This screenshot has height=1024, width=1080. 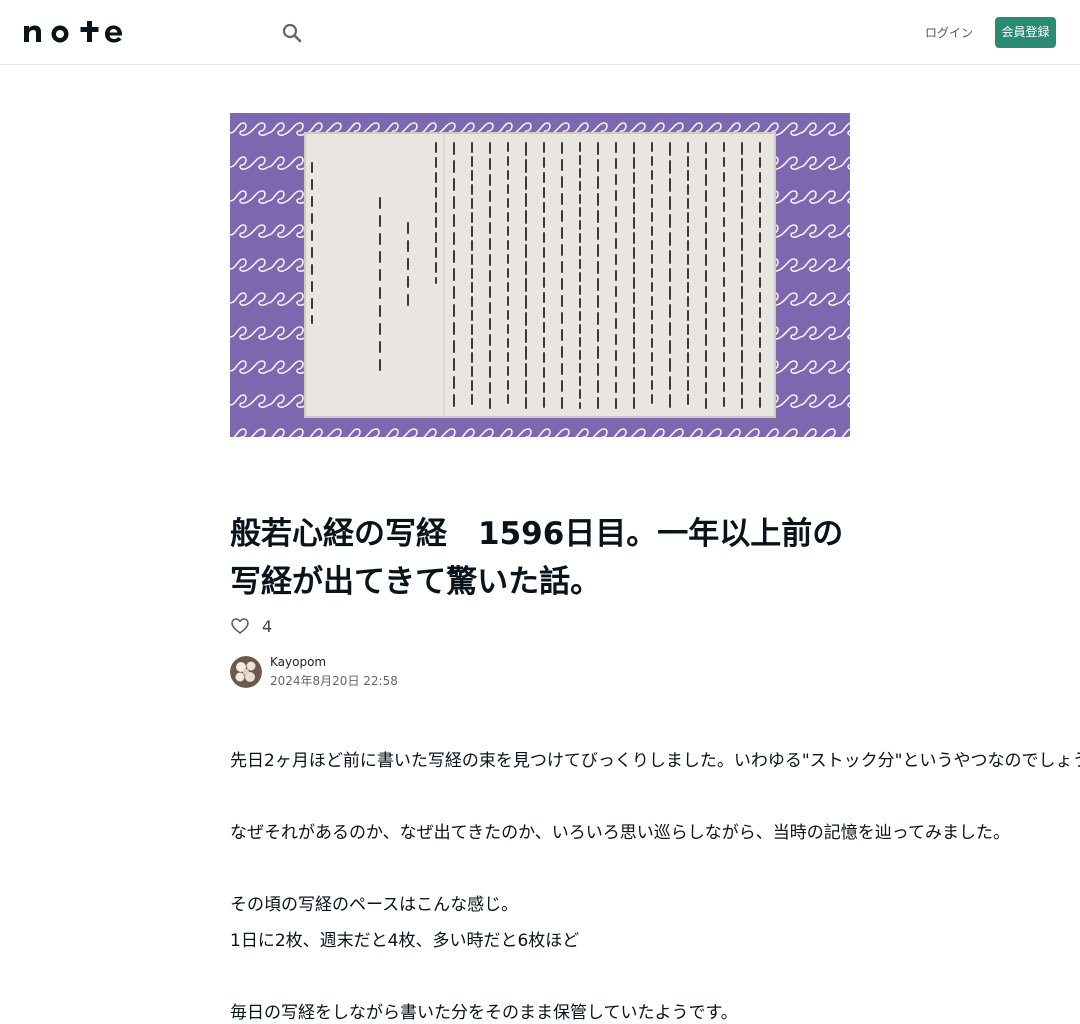 I want to click on heart-outline-icon, so click(x=240, y=626).